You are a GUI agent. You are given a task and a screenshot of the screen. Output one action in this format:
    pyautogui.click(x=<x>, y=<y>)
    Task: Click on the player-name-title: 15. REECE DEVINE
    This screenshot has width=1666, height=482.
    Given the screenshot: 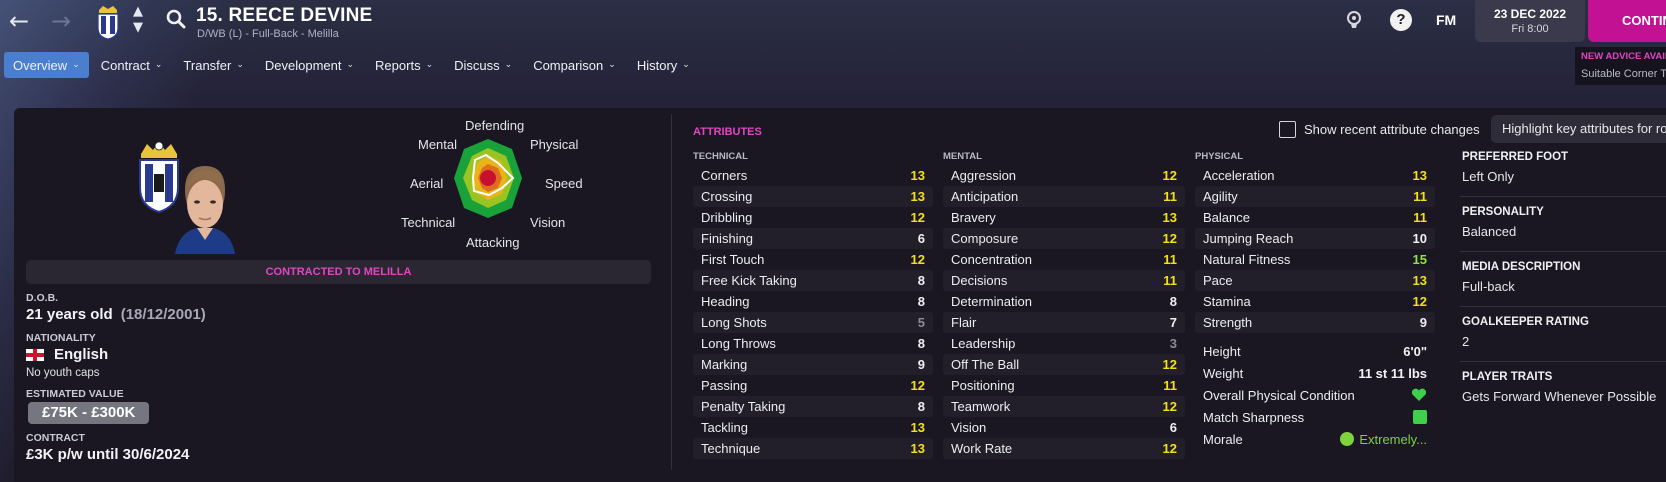 What is the action you would take?
    pyautogui.click(x=284, y=15)
    